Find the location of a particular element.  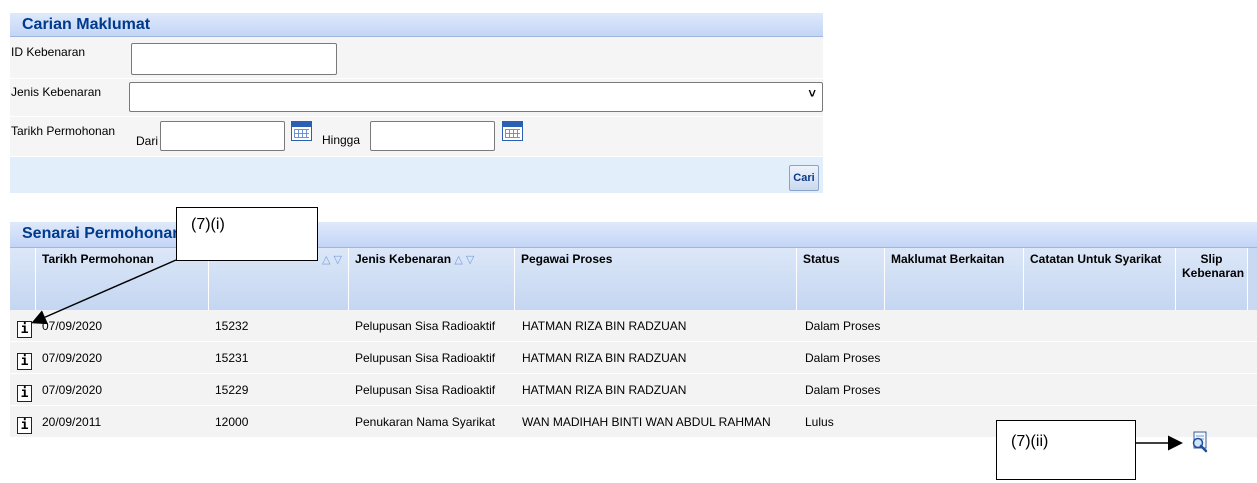

annotation-label-7i: (7)(i) is located at coordinates (208, 224).